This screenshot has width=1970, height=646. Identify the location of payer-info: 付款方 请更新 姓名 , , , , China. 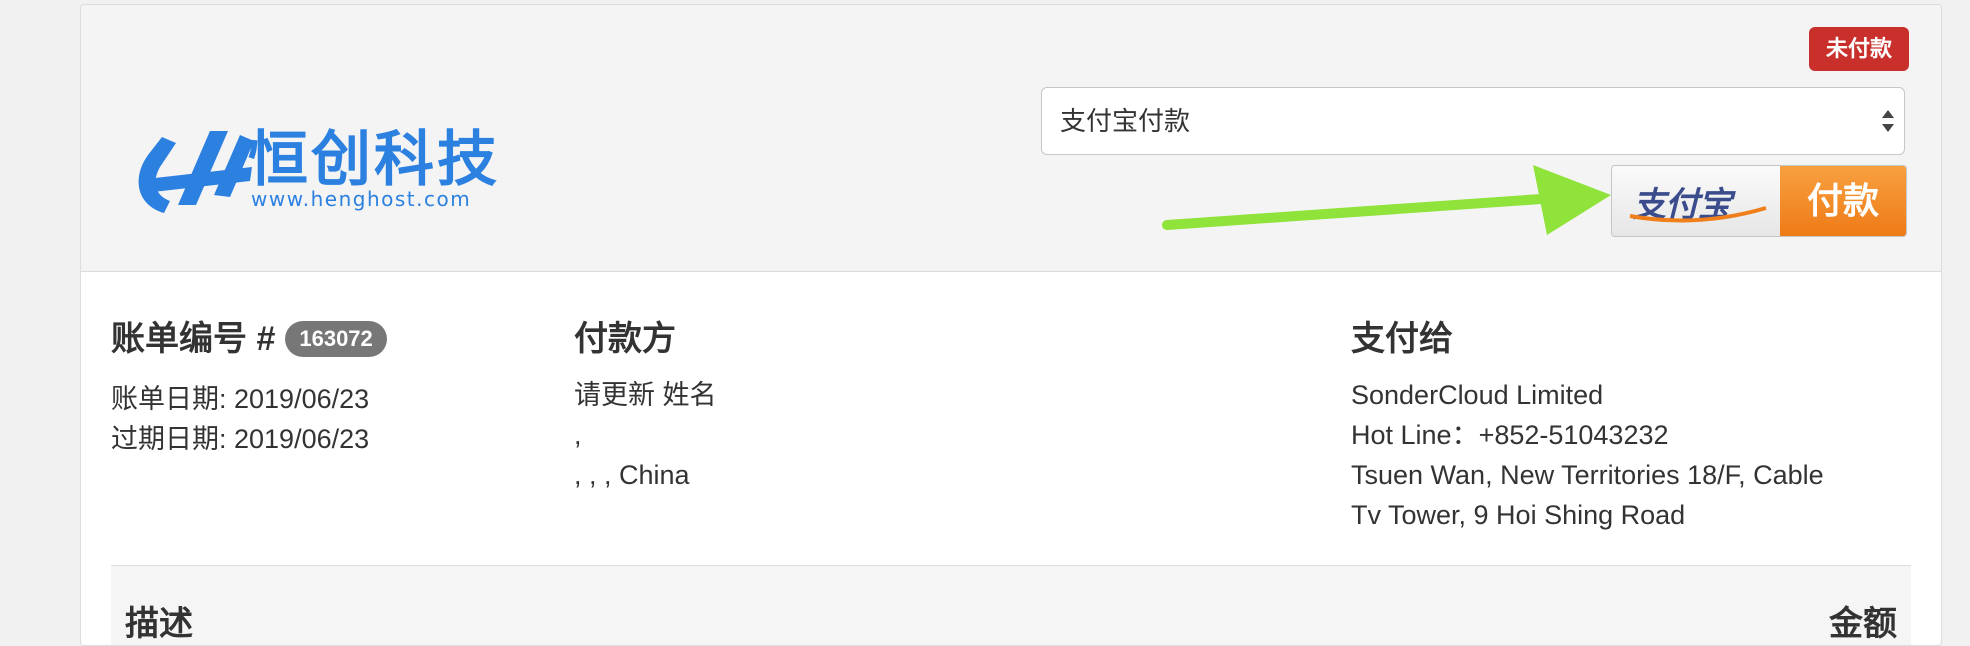
(645, 406).